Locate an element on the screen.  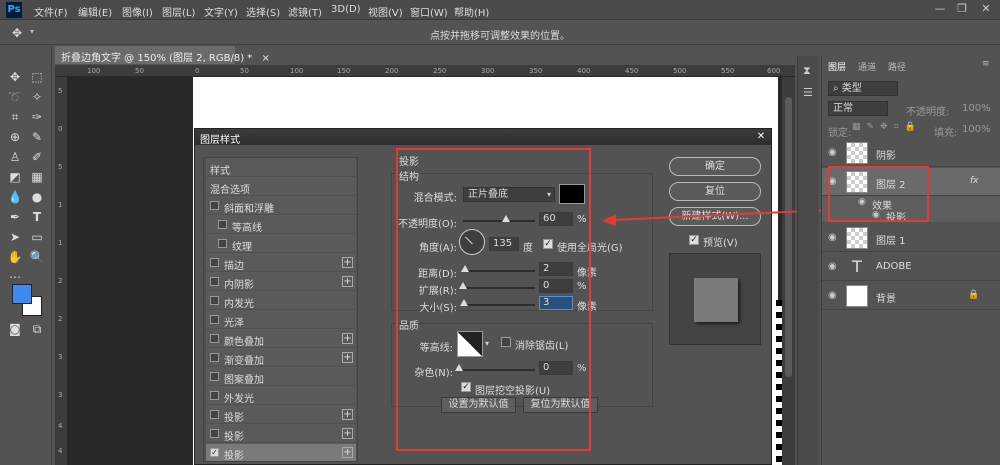
scrollbar-thumb is located at coordinates (788, 237).